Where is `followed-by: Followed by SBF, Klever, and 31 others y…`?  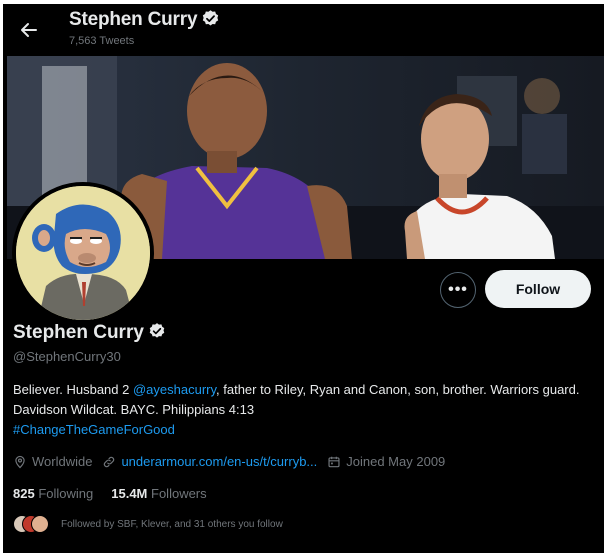
followed-by: Followed by SBF, Klever, and 31 others y… is located at coordinates (148, 524).